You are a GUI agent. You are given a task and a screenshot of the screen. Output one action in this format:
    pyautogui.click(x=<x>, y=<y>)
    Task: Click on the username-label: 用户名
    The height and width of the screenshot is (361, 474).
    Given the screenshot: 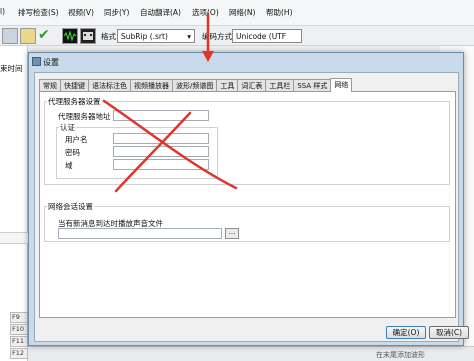 What is the action you would take?
    pyautogui.click(x=76, y=139)
    